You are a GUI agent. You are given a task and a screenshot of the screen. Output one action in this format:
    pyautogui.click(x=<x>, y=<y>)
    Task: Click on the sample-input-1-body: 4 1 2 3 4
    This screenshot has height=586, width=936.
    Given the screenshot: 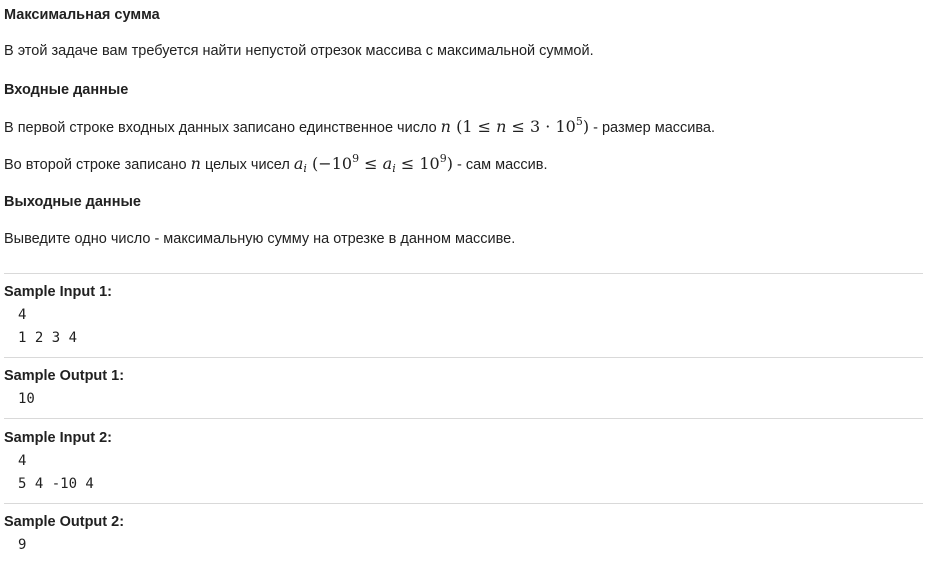 What is the action you would take?
    pyautogui.click(x=47, y=327)
    